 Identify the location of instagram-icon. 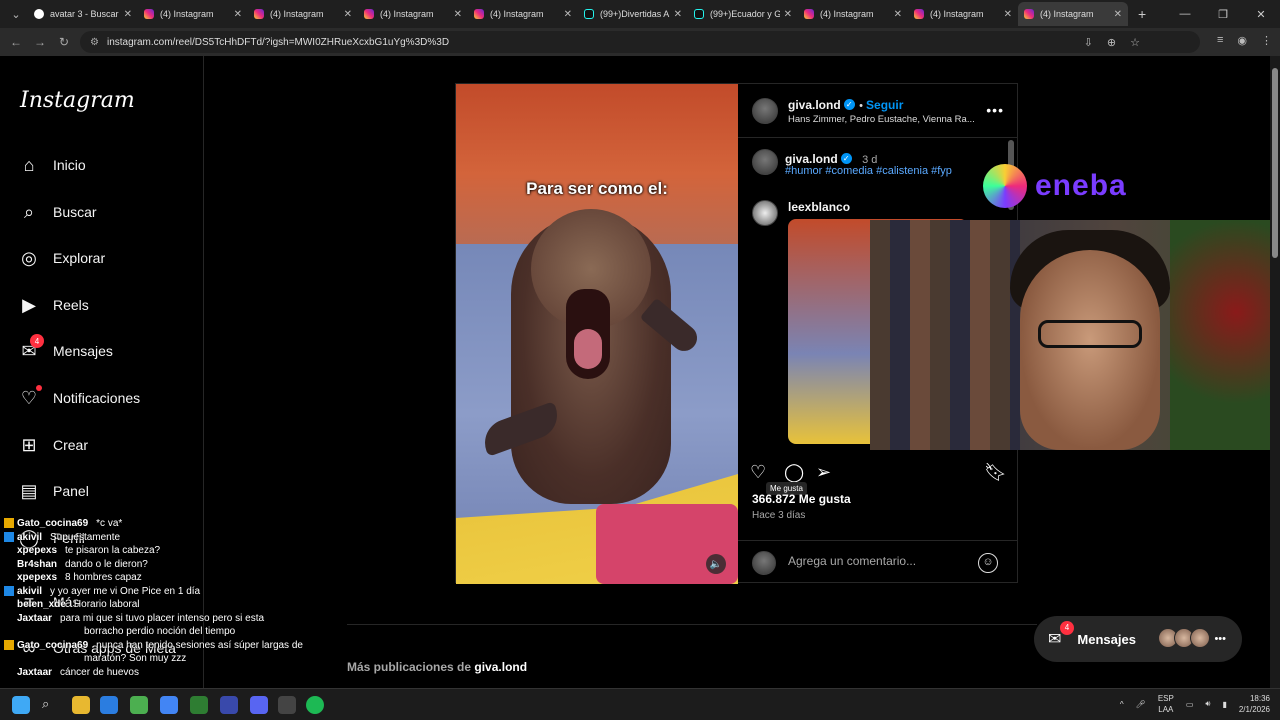
(369, 14).